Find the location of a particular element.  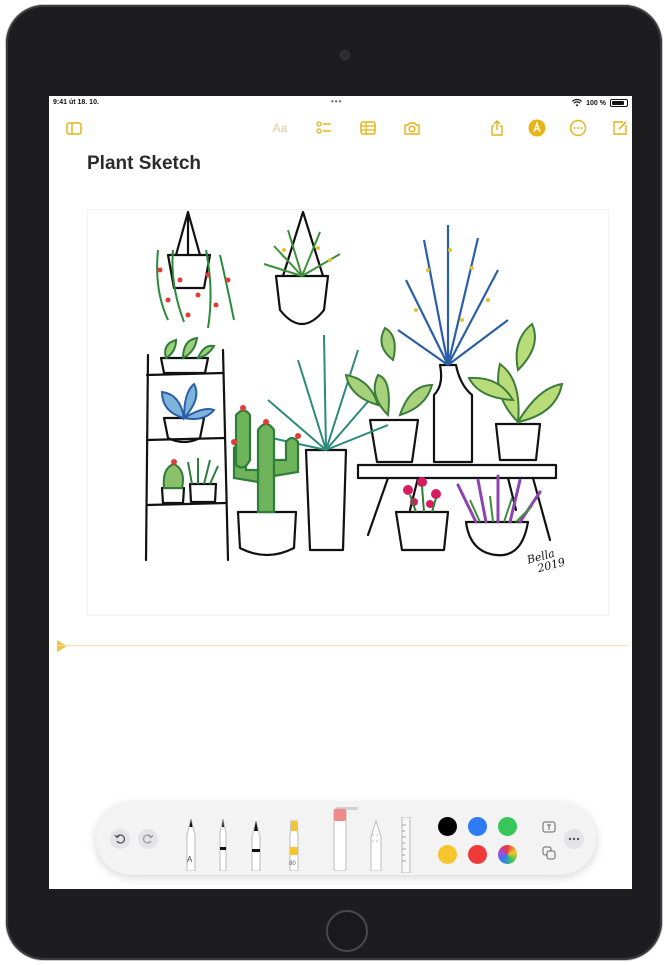

ruler-tool is located at coordinates (406, 847).